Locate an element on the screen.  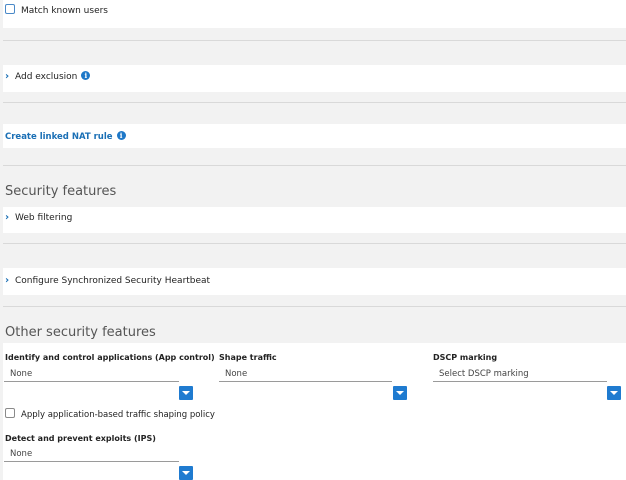
web-filtering-toggle: › Web filtering is located at coordinates (38, 217).